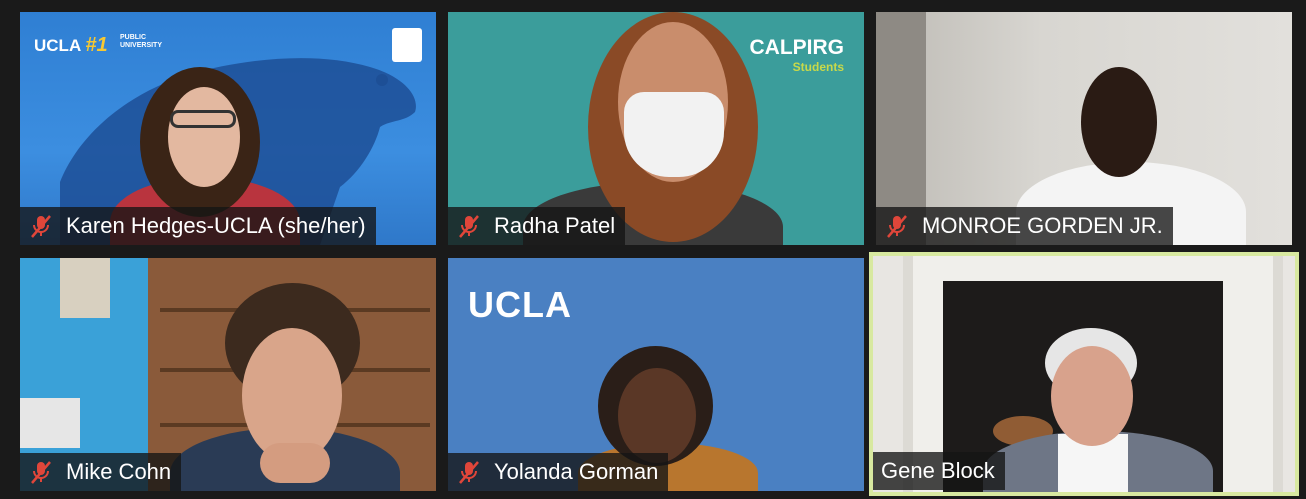  What do you see at coordinates (85, 288) in the screenshot?
I see `wall-frame` at bounding box center [85, 288].